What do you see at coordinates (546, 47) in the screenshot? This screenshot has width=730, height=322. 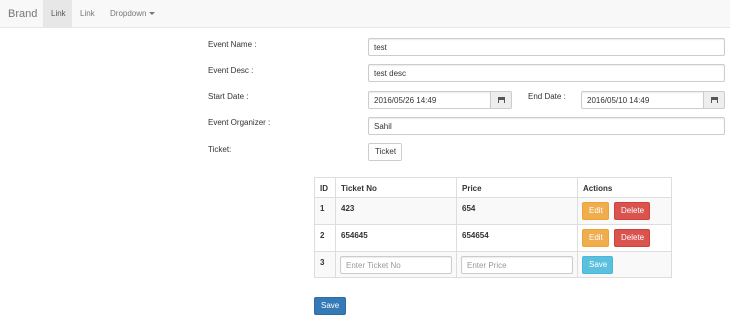 I see `event-name-input` at bounding box center [546, 47].